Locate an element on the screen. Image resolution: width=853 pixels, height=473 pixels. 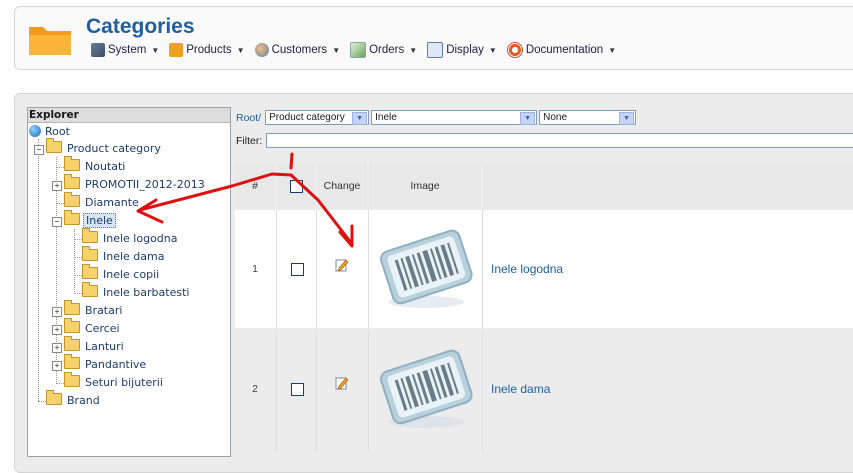
tree-label: Pandantive is located at coordinates (116, 364).